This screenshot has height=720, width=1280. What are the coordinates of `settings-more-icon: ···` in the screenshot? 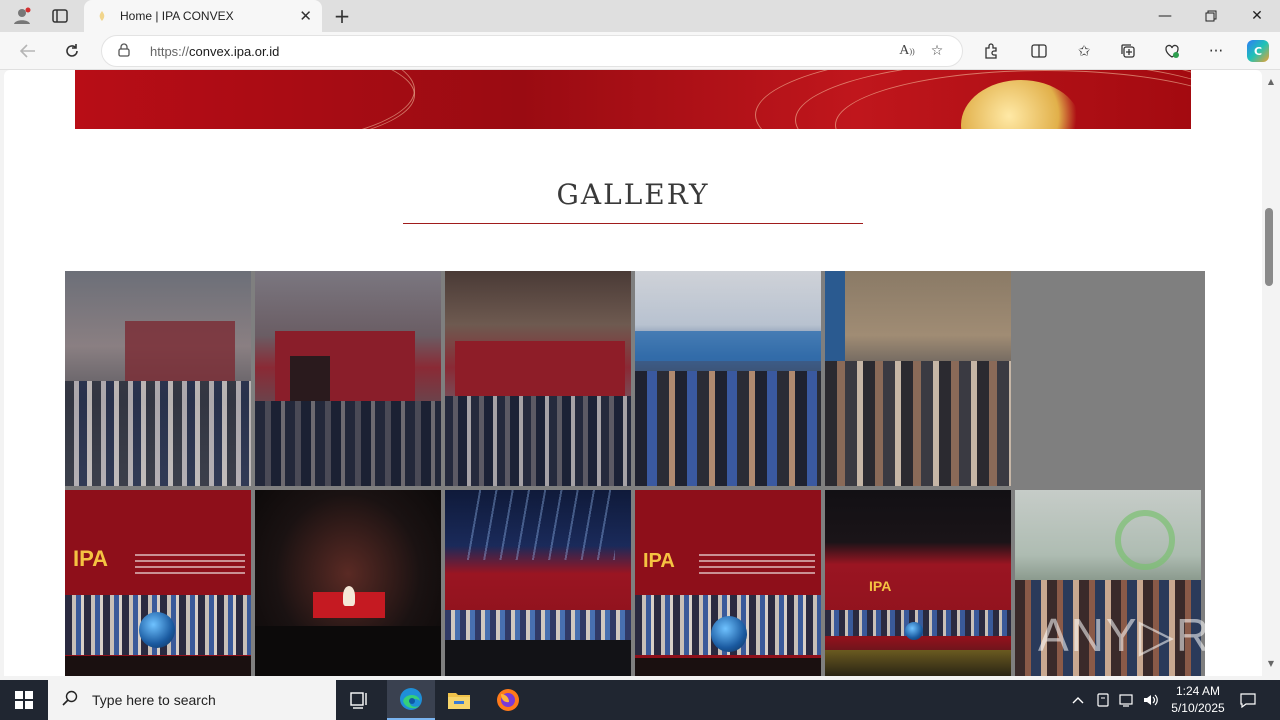 It's located at (1216, 51).